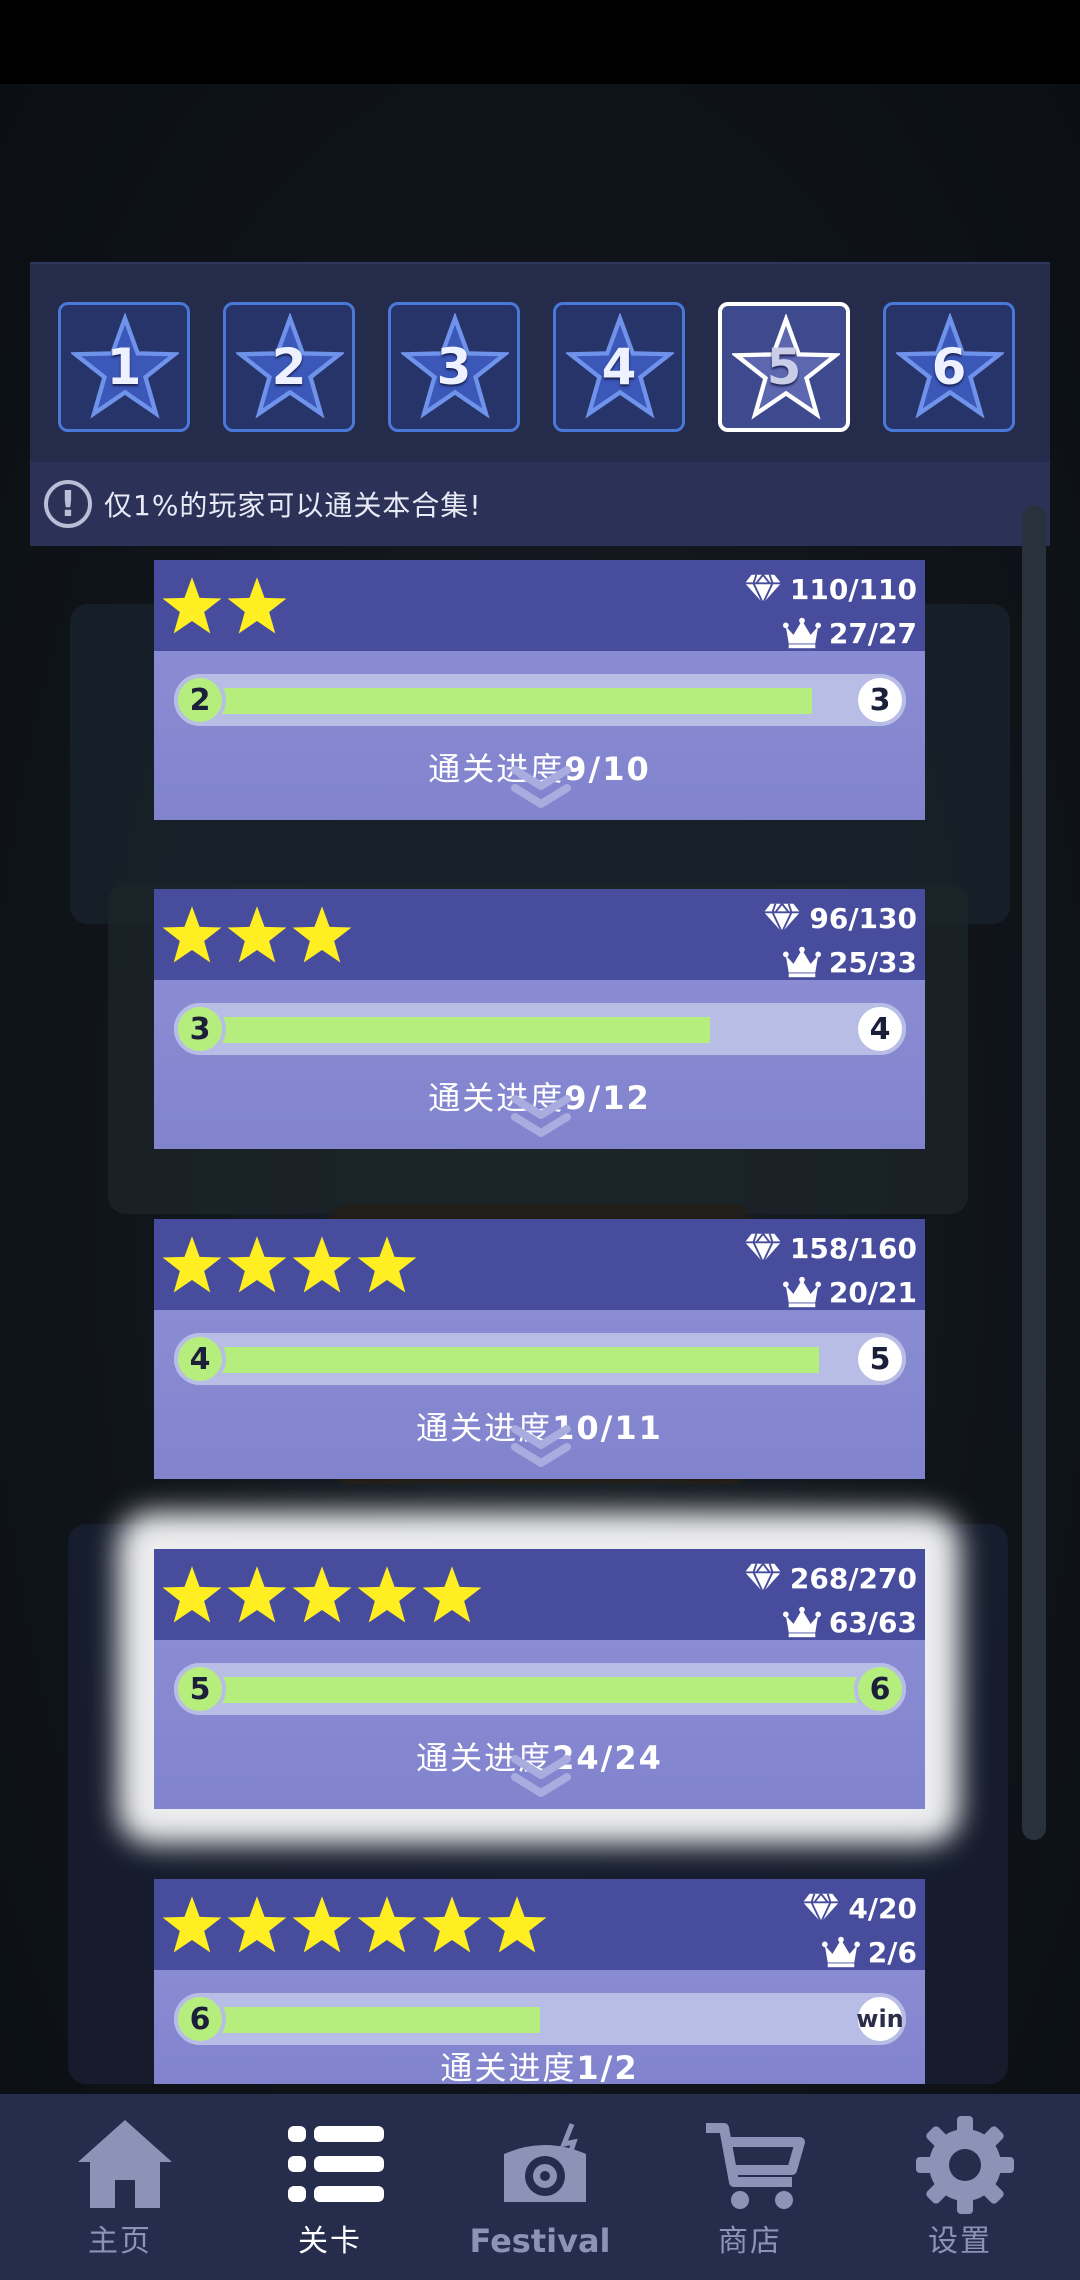  I want to click on level-card-4-stars: 158/160 20/21 4 5 通关进度10/11, so click(539, 1349).